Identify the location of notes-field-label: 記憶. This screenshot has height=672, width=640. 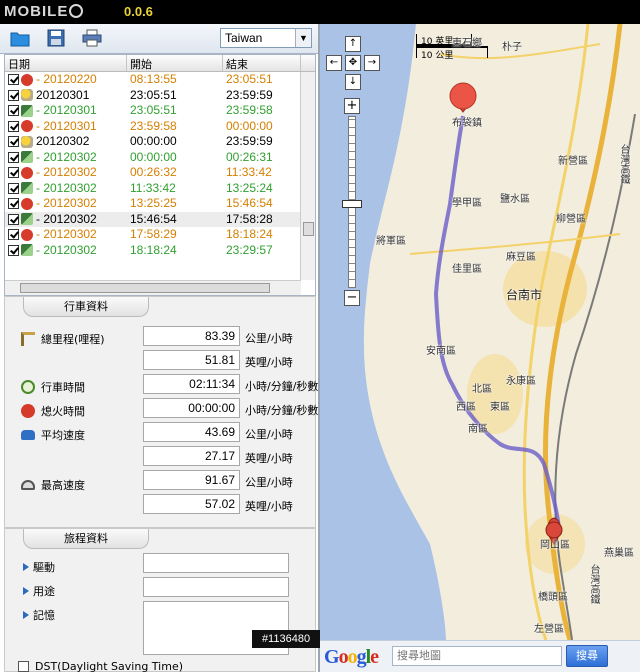
(39, 615).